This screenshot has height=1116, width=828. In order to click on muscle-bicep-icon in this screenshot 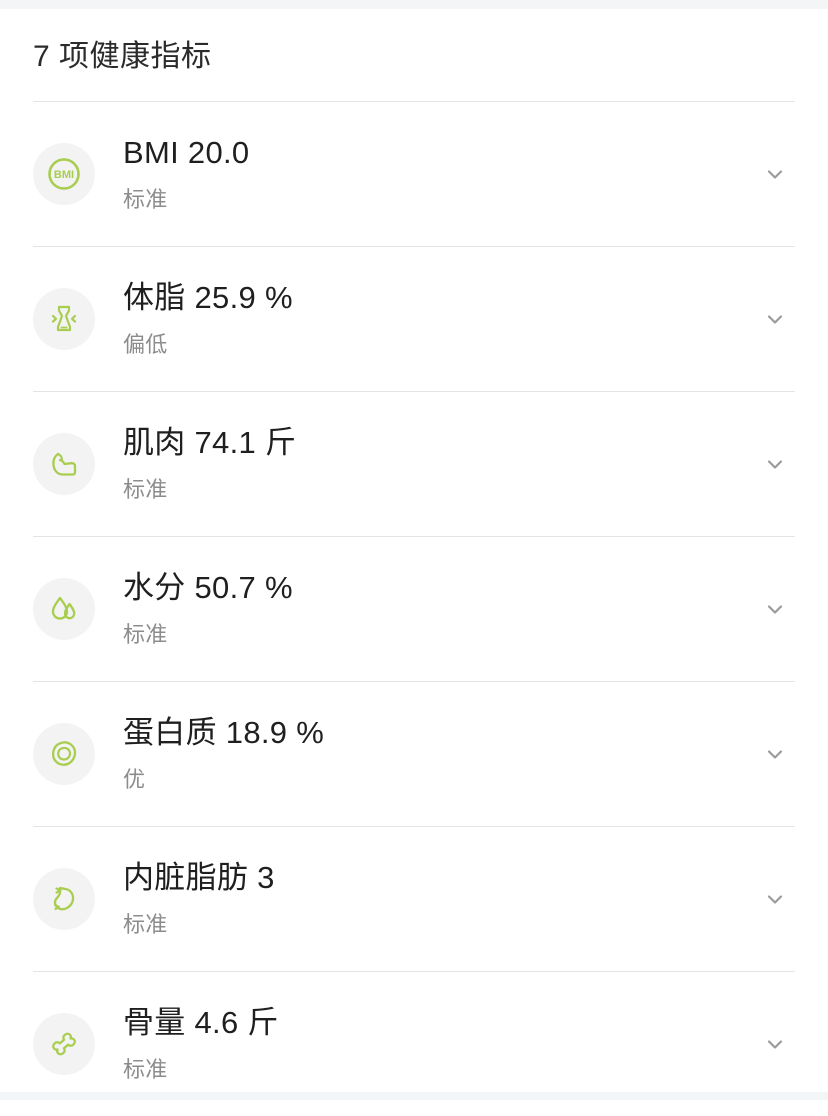, I will do `click(64, 463)`.